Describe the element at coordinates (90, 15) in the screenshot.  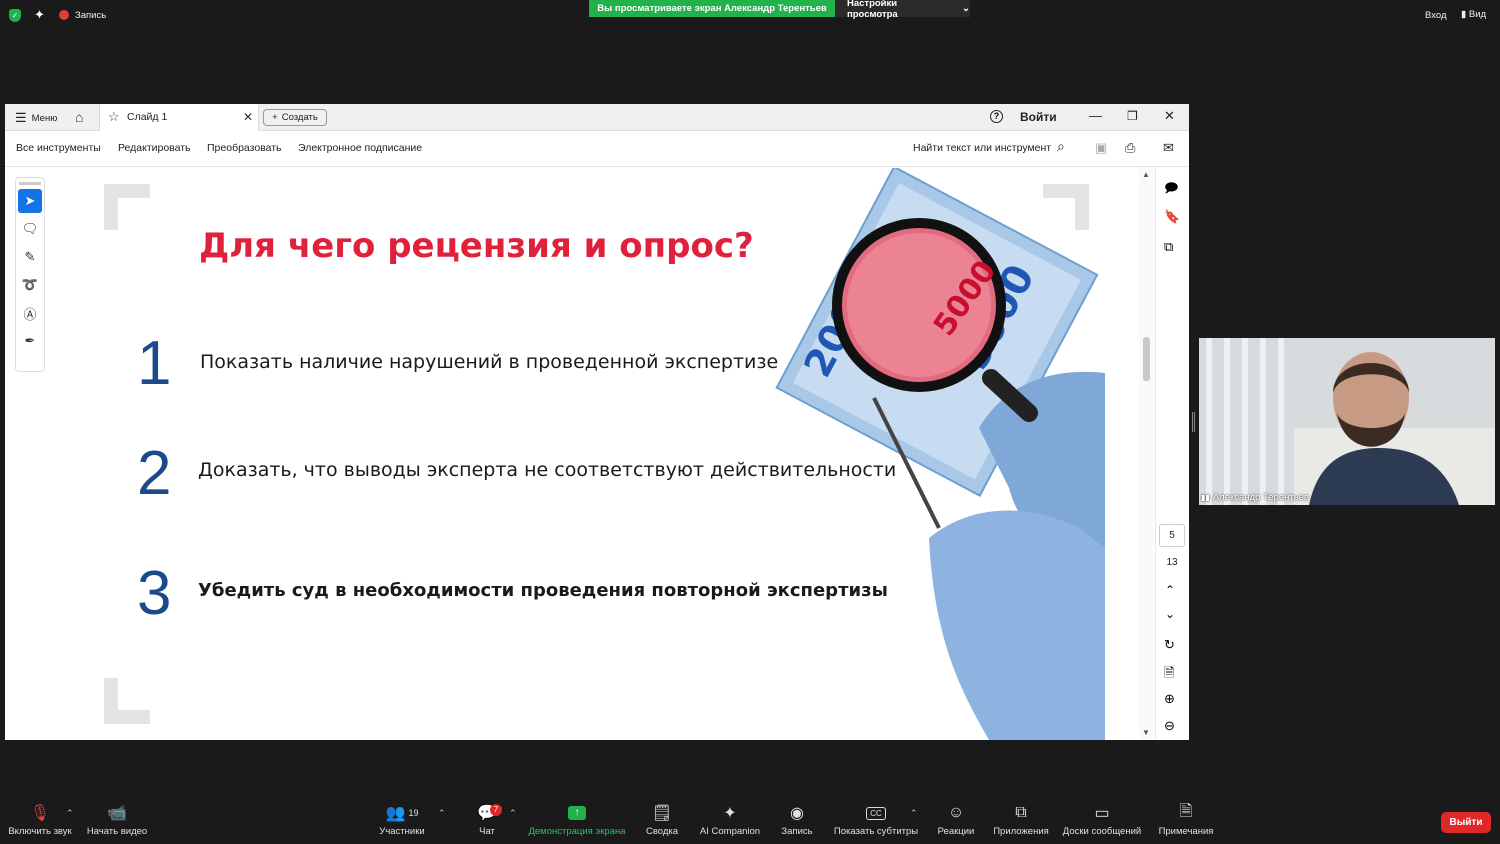
I see `record-label: Запись` at that location.